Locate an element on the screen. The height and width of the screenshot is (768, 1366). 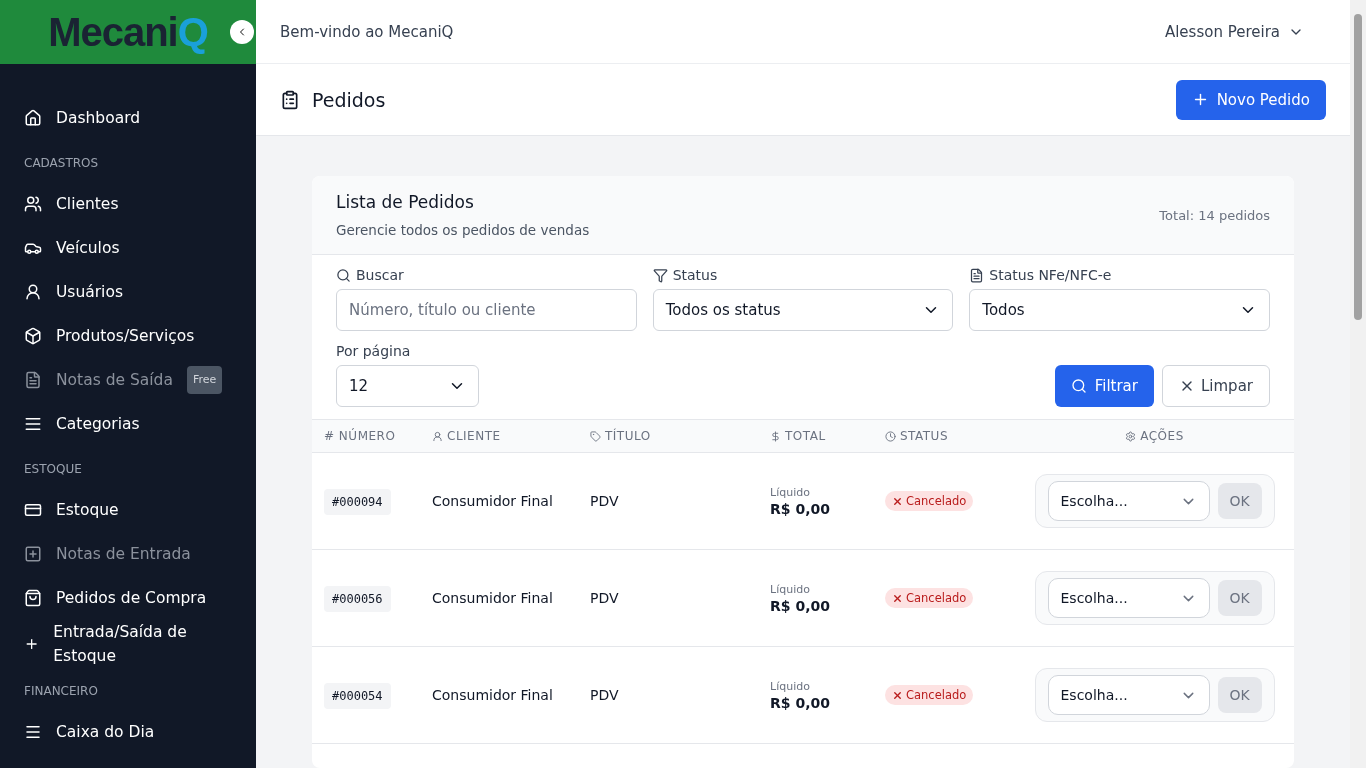
card-title: Lista de Pedidos is located at coordinates (405, 202).